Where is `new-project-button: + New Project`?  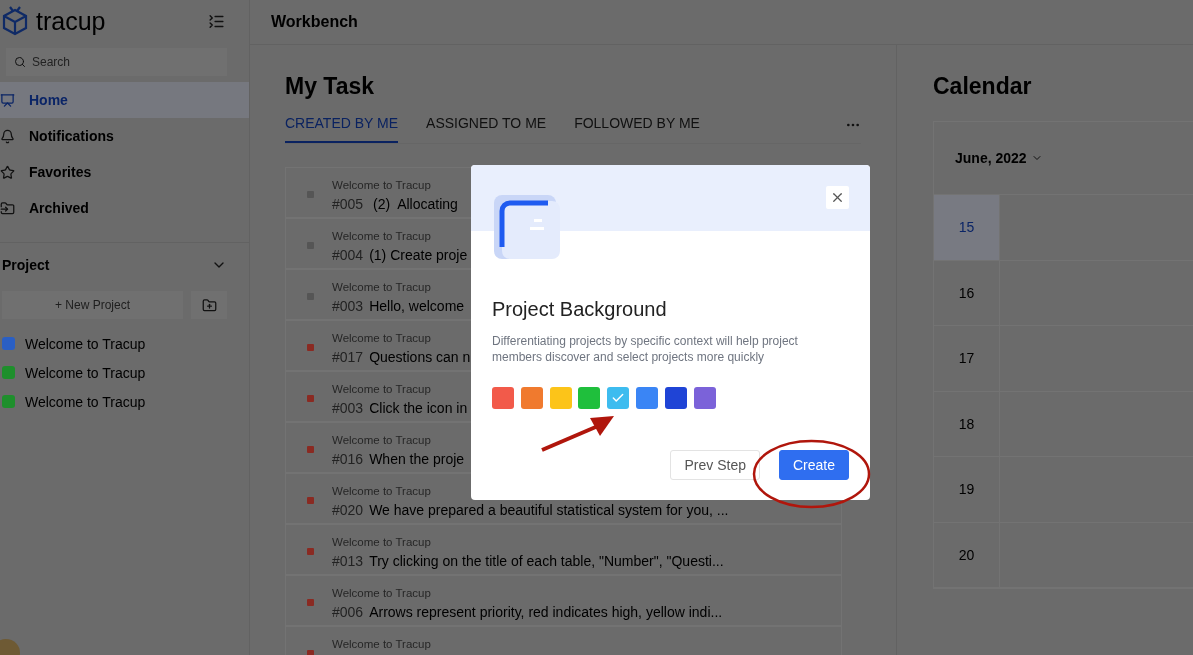 new-project-button: + New Project is located at coordinates (92, 305).